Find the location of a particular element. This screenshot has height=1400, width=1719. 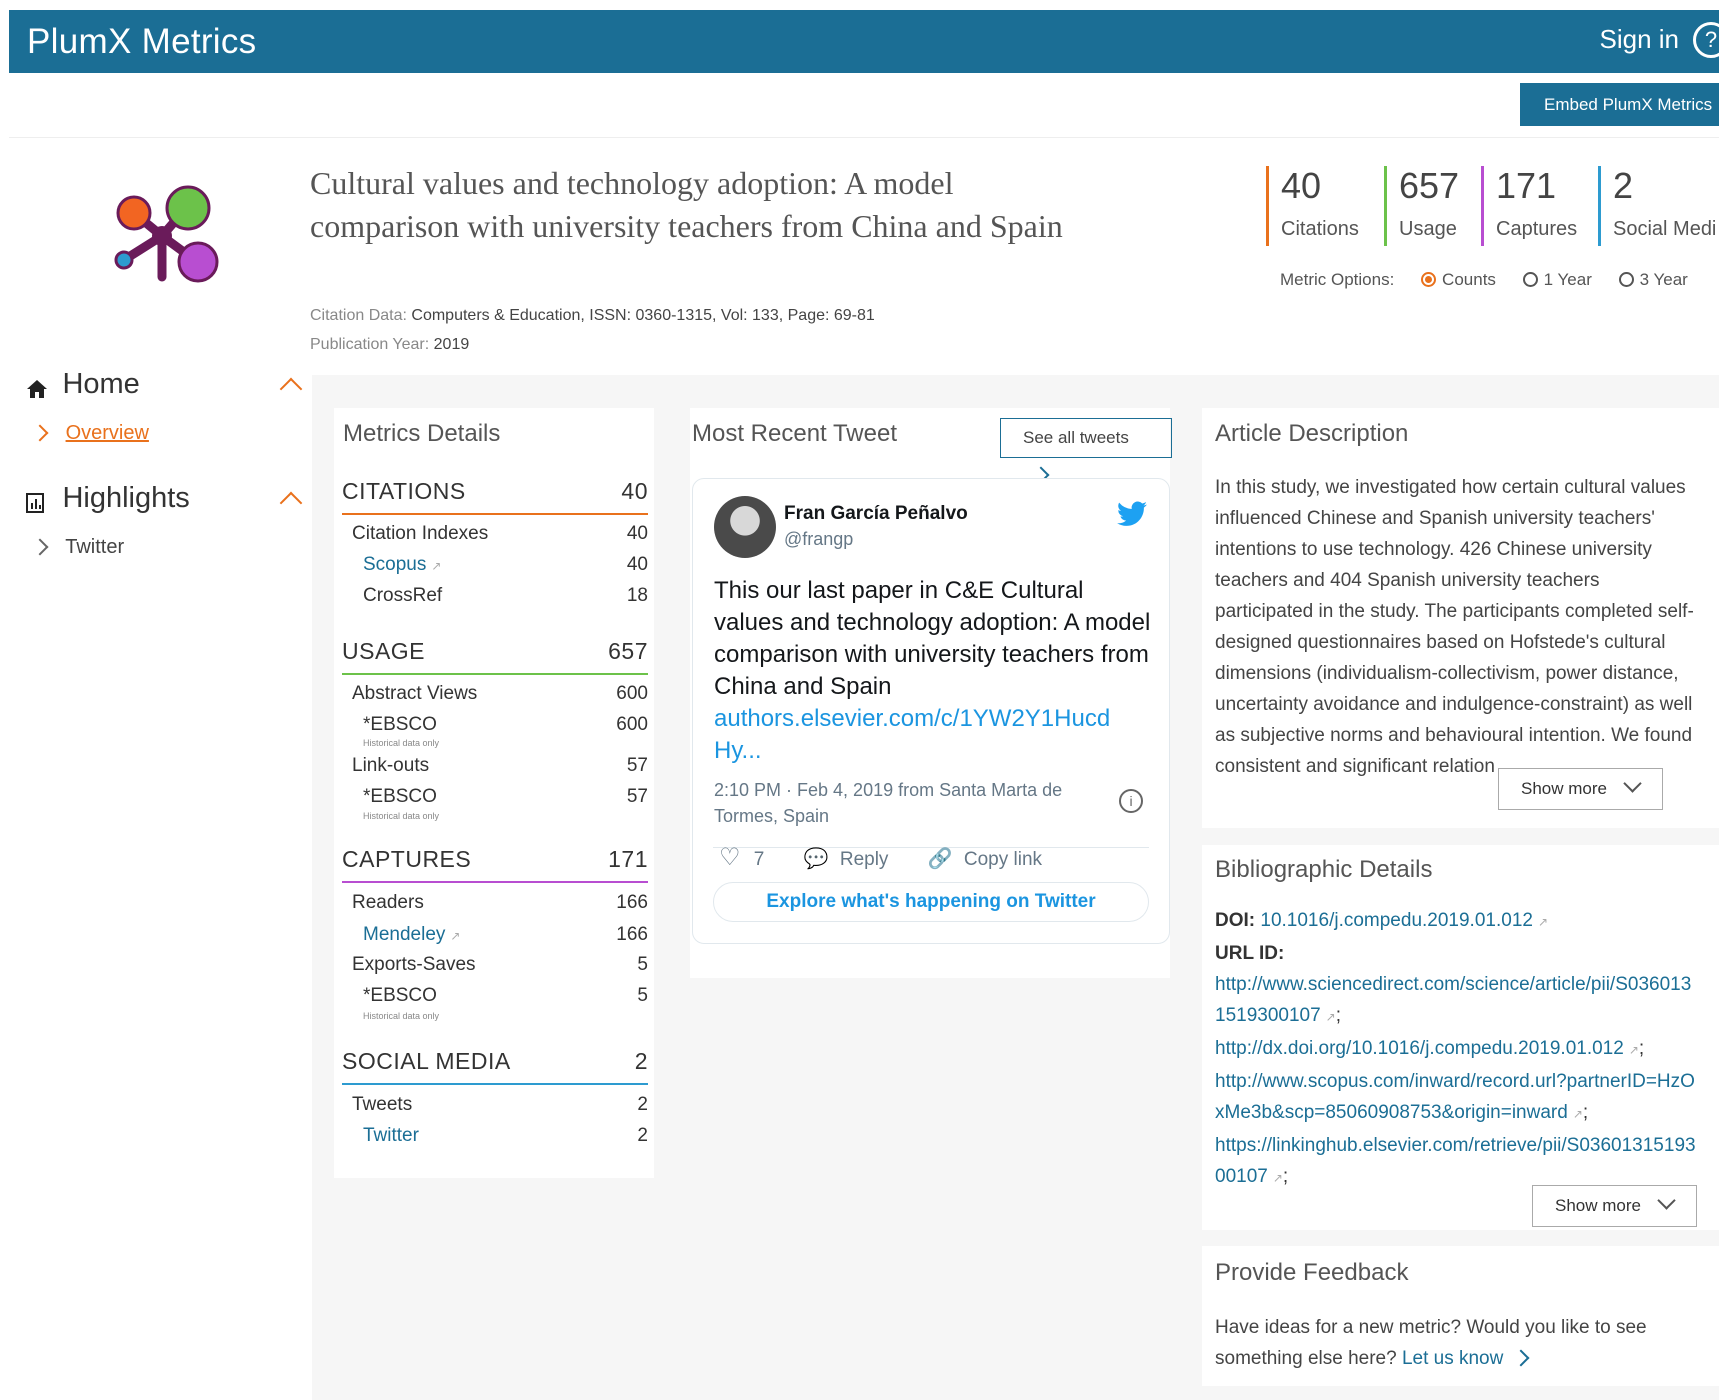

metric-row-source: Twitter 2 is located at coordinates (500, 1136).